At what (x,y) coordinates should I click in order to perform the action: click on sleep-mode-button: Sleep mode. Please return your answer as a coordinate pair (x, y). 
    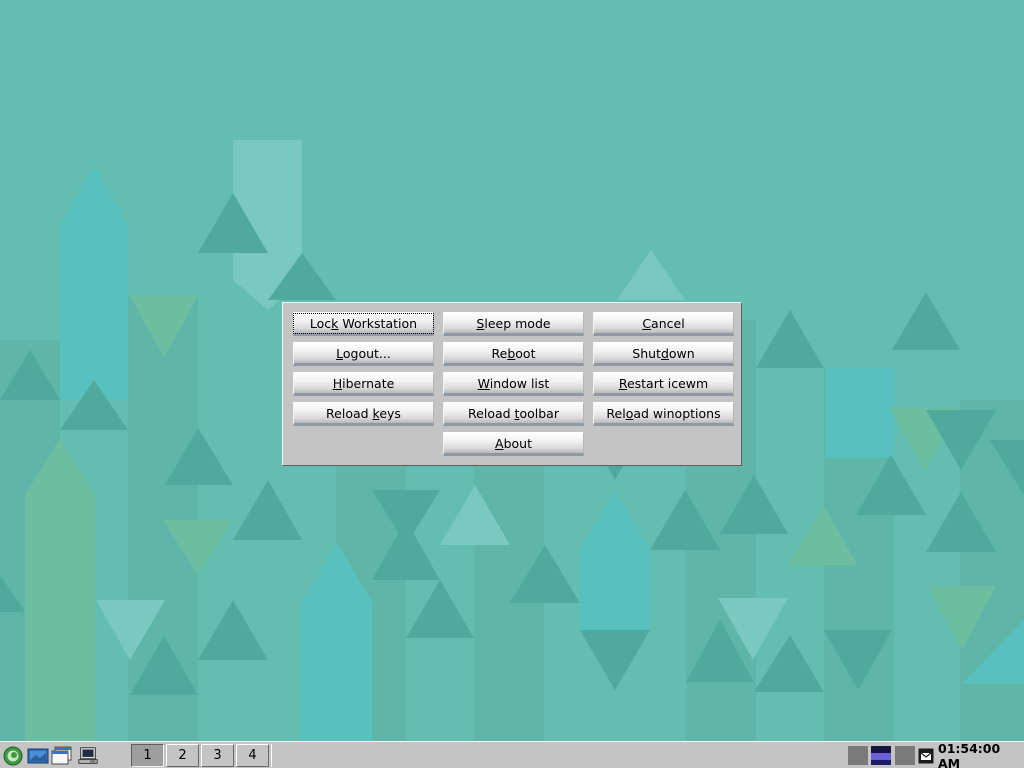
    Looking at the image, I should click on (513, 324).